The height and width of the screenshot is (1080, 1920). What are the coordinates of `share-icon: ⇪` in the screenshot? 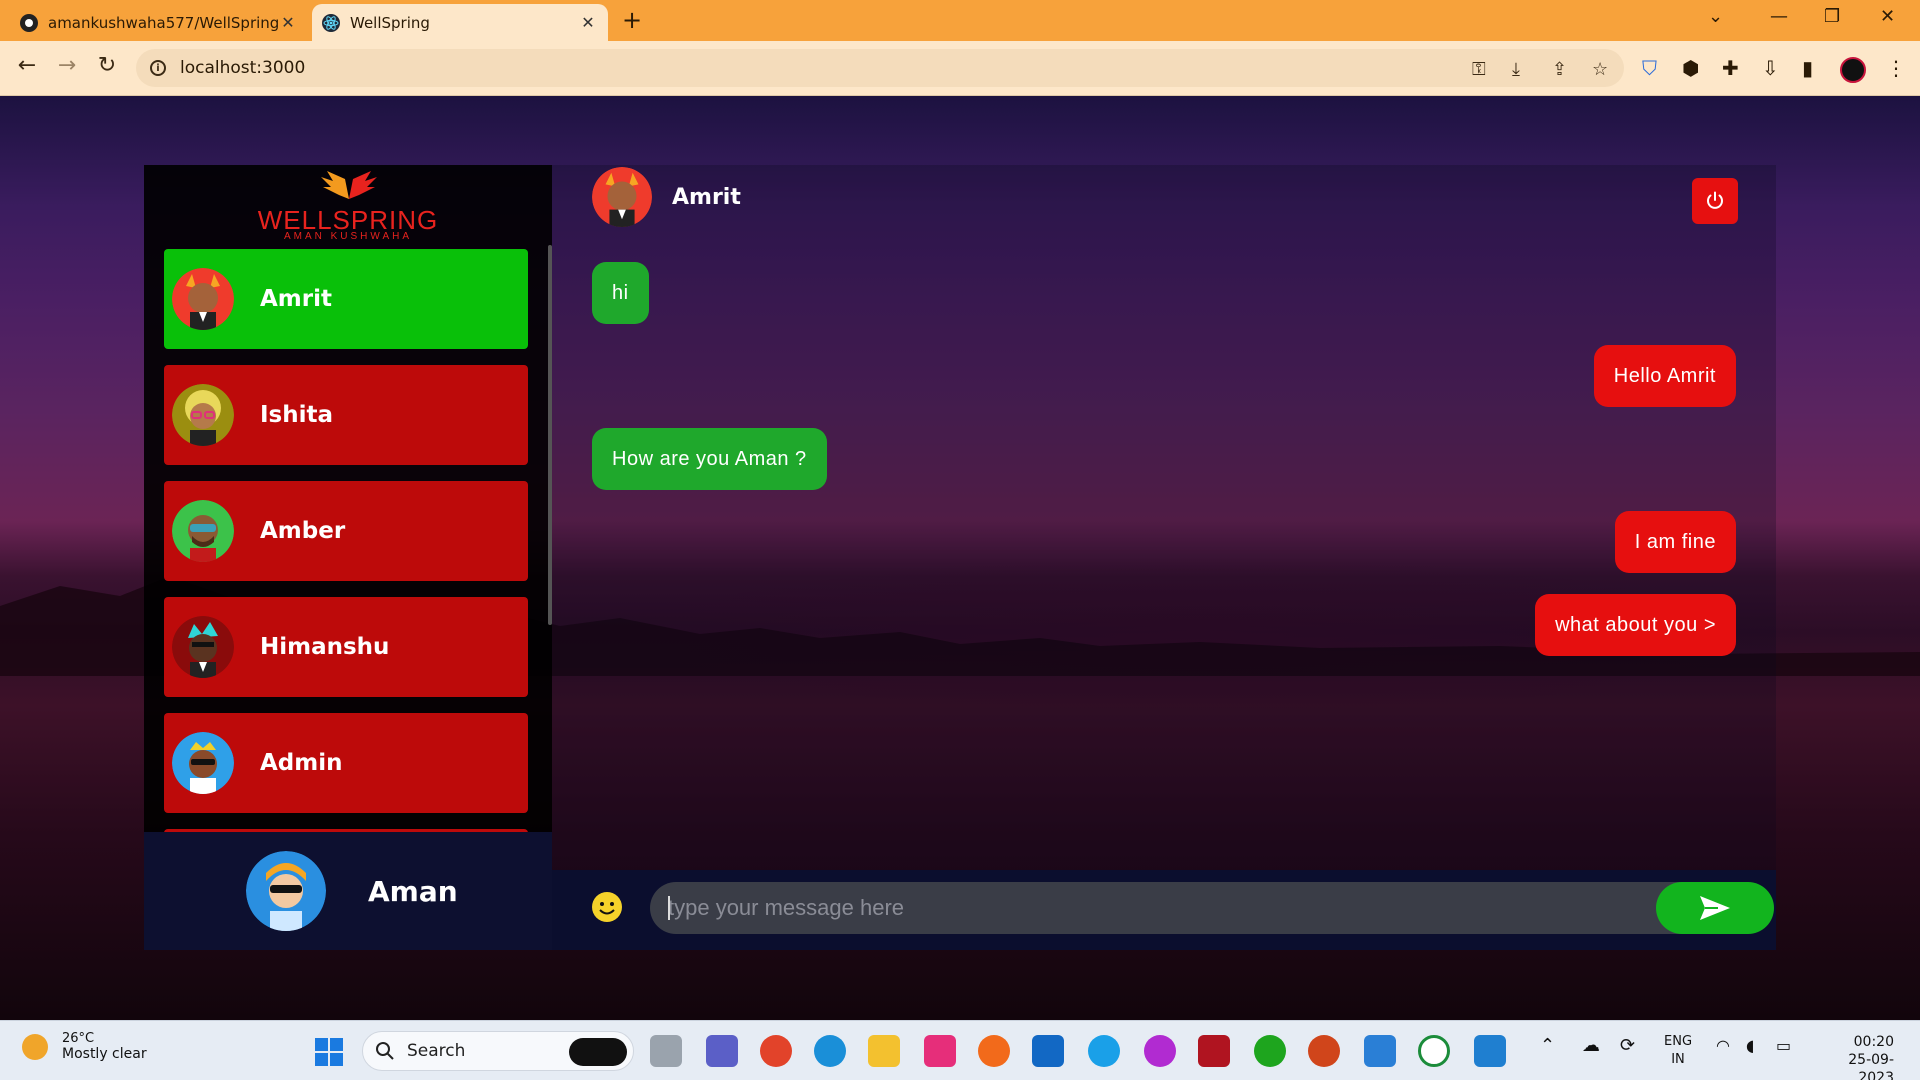 It's located at (1559, 69).